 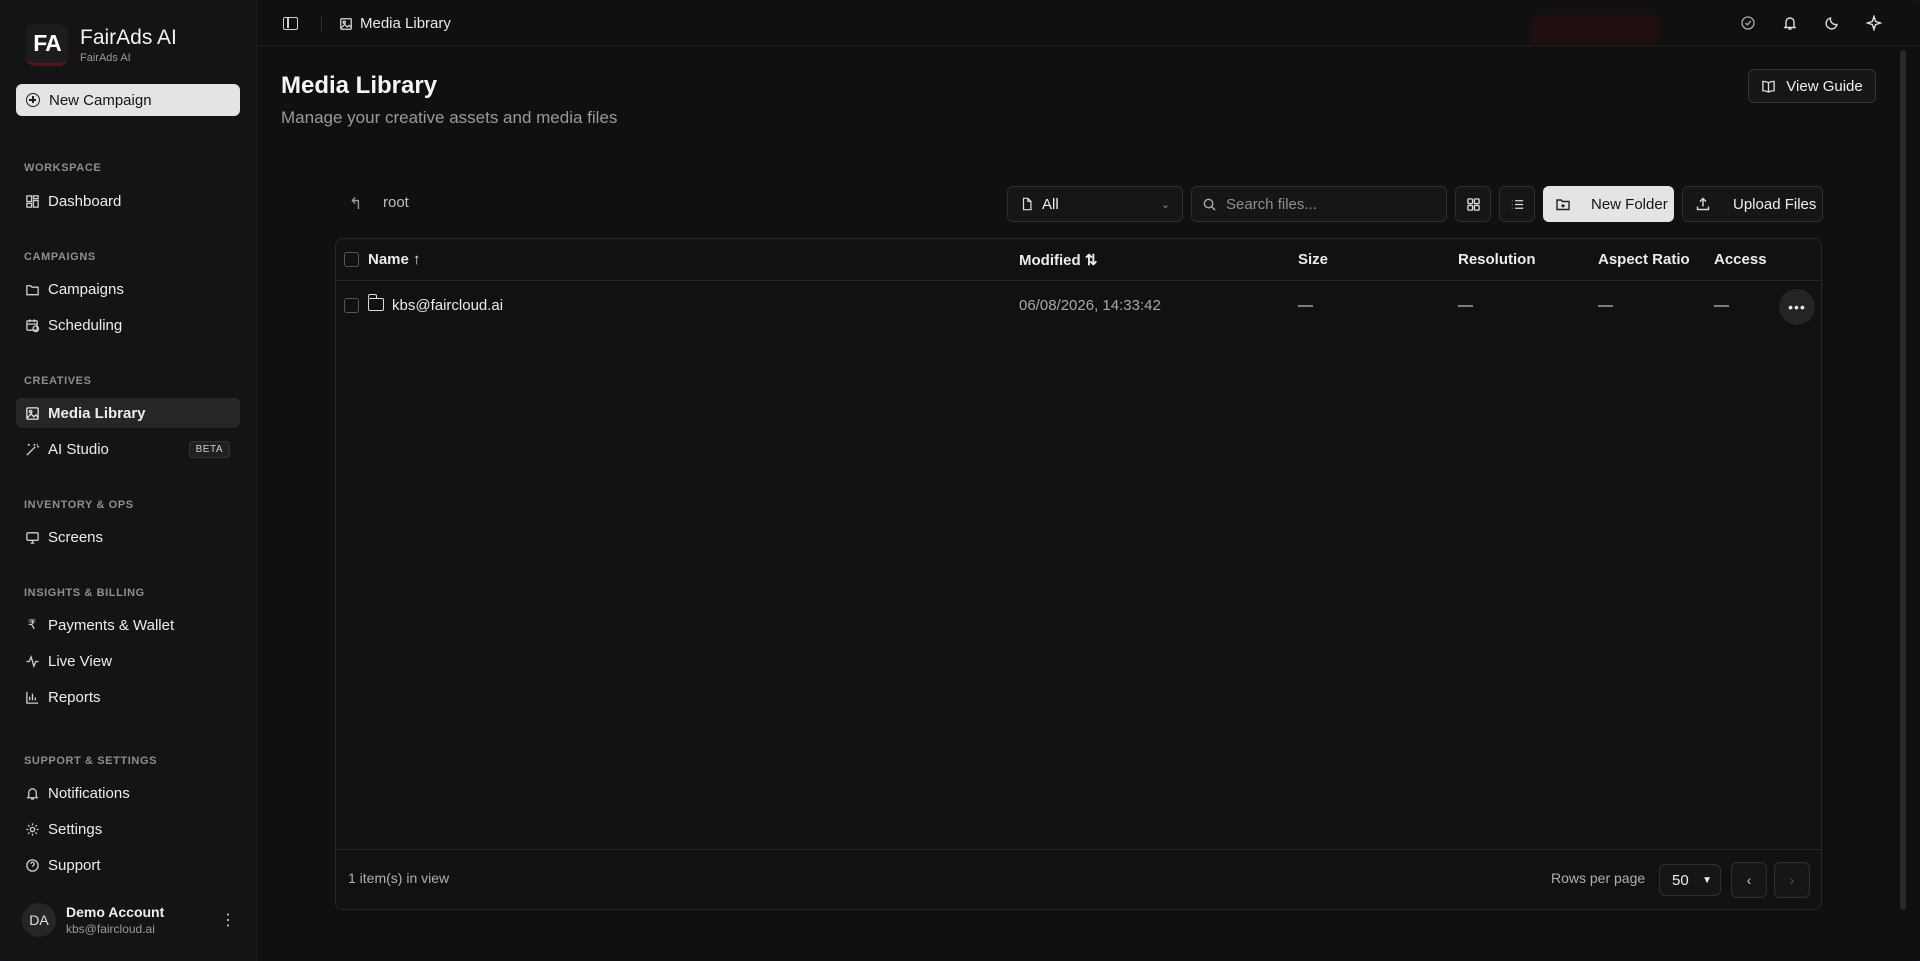 I want to click on chevron-down-icon: ⌄, so click(x=1165, y=204).